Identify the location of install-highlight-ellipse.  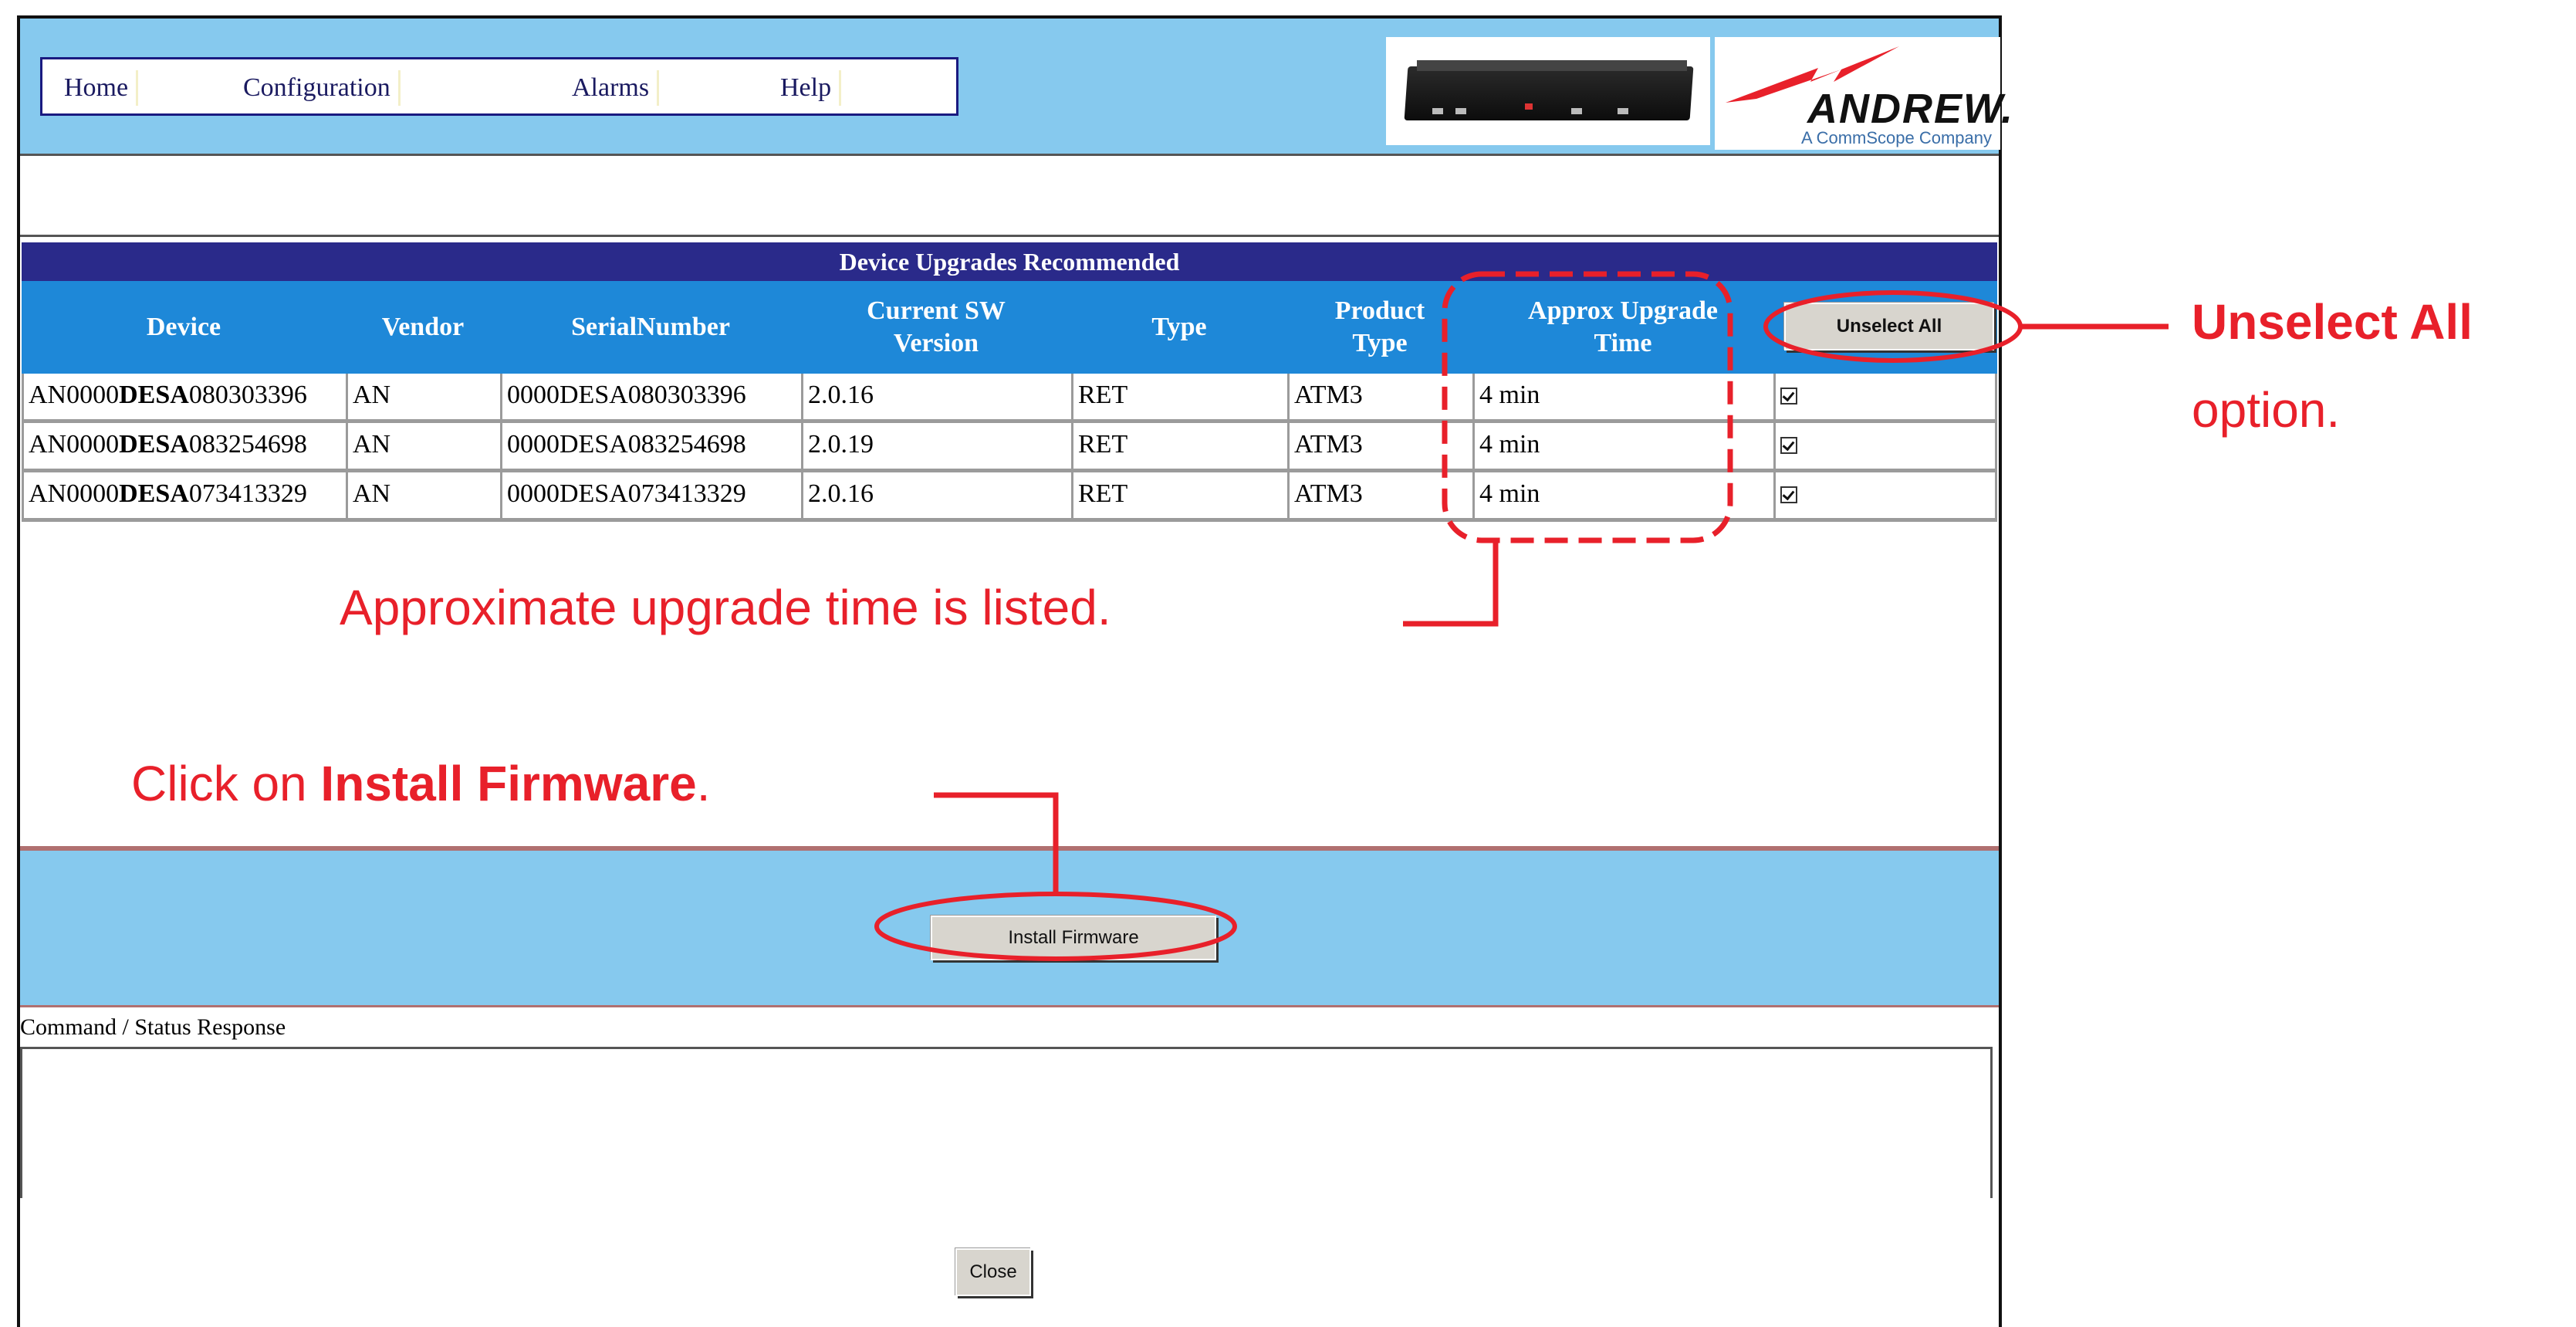
(1055, 926).